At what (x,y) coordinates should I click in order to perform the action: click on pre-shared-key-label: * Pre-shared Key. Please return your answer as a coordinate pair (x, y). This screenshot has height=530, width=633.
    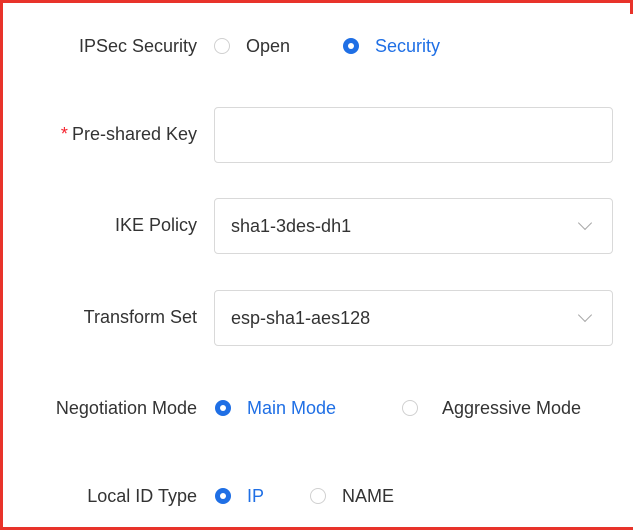
    Looking at the image, I should click on (129, 134).